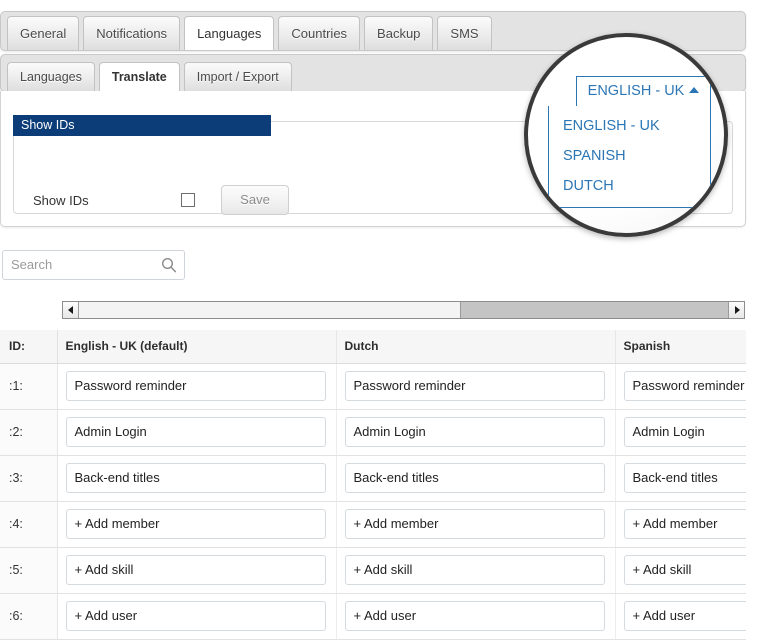 The height and width of the screenshot is (640, 760). I want to click on row-id: :3:, so click(29, 478).